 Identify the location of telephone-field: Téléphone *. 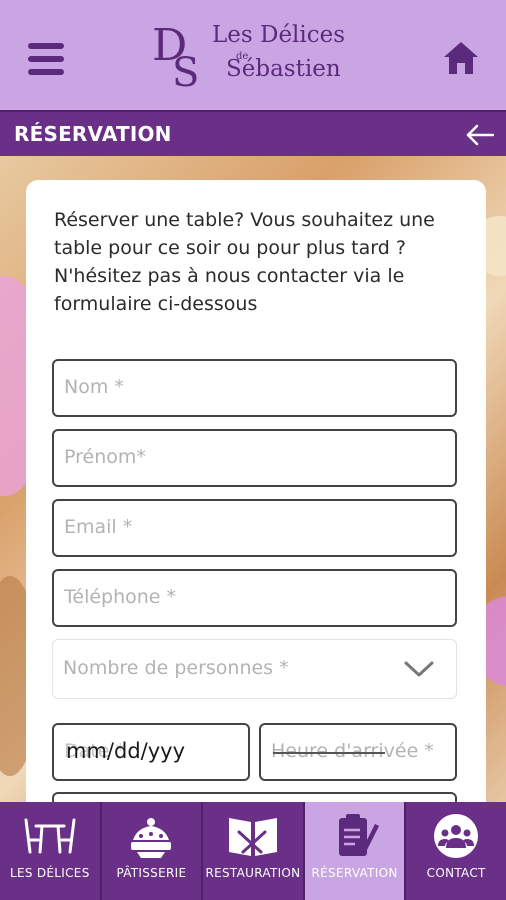
(254, 598).